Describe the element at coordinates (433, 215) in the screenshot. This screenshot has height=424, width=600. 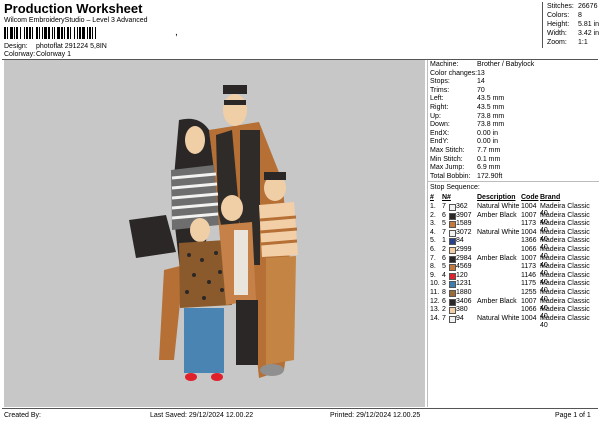
I see `stop-number: 2.` at that location.